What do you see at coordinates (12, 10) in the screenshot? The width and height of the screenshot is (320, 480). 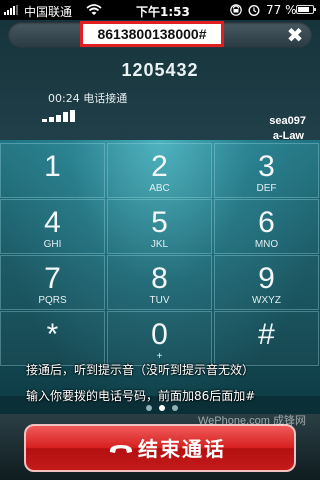 I see `signal-icon` at bounding box center [12, 10].